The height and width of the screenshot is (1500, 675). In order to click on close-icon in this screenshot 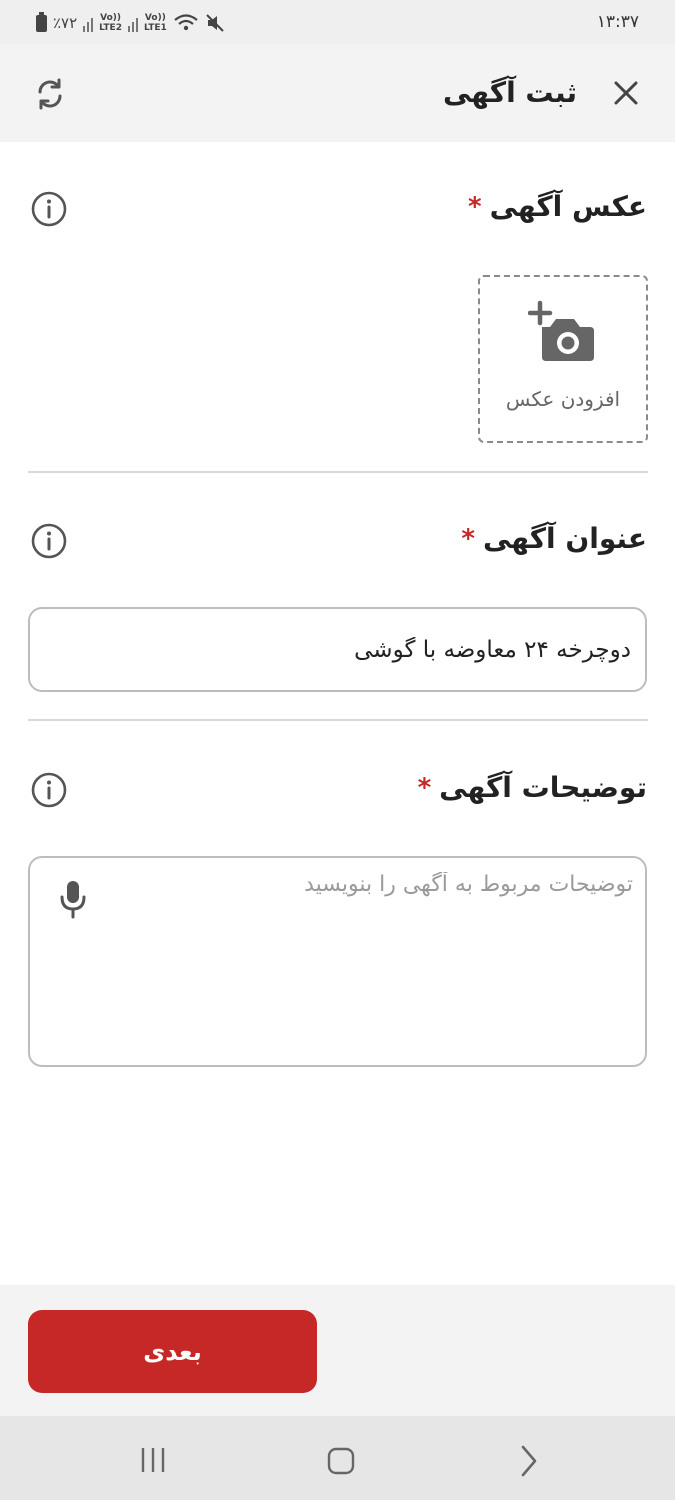, I will do `click(626, 93)`.